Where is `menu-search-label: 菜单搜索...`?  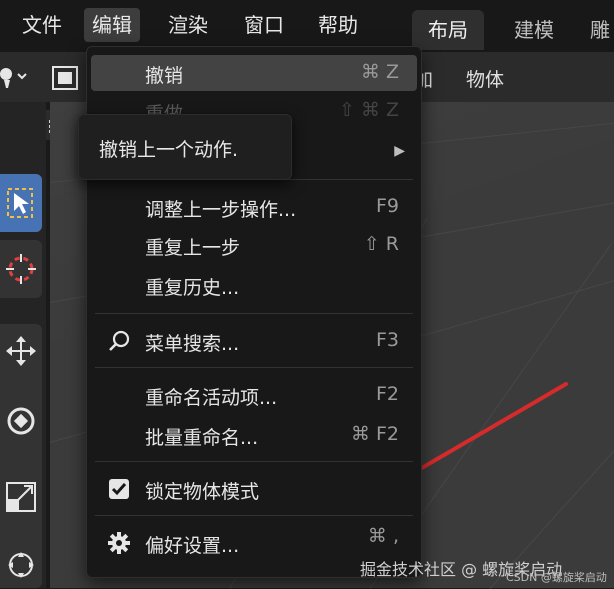 menu-search-label: 菜单搜索... is located at coordinates (192, 344).